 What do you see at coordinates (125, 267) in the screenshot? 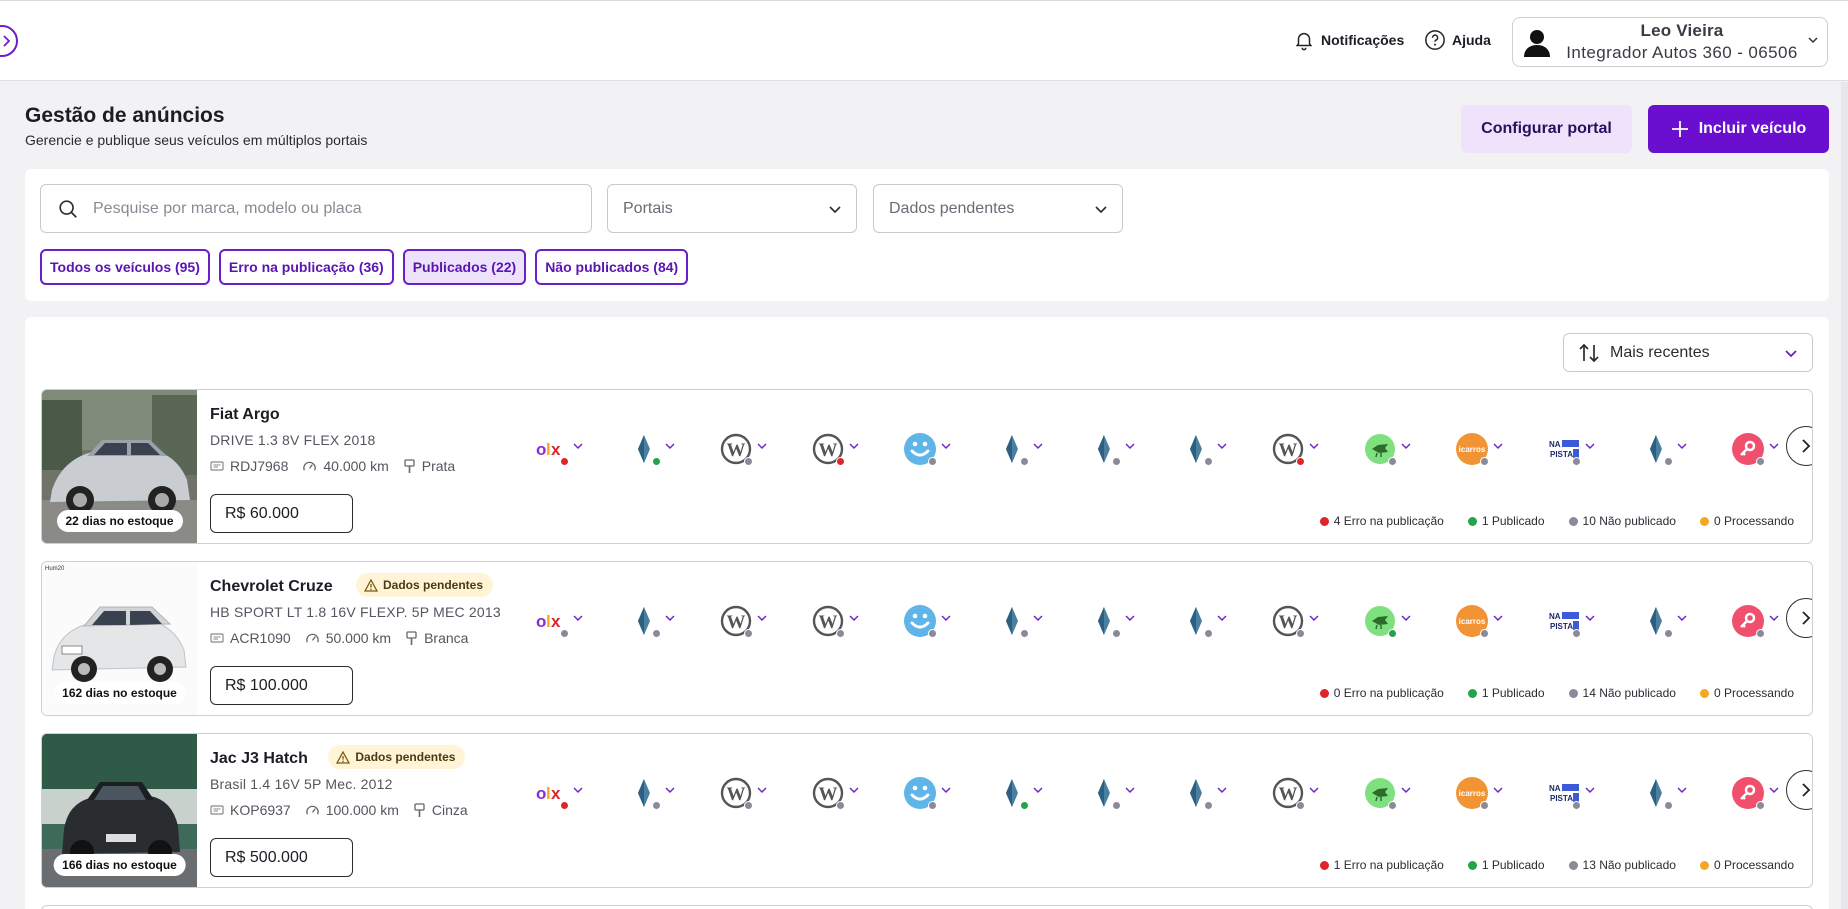
I see `chip-all-vehicles: Todos os veículos (95)` at bounding box center [125, 267].